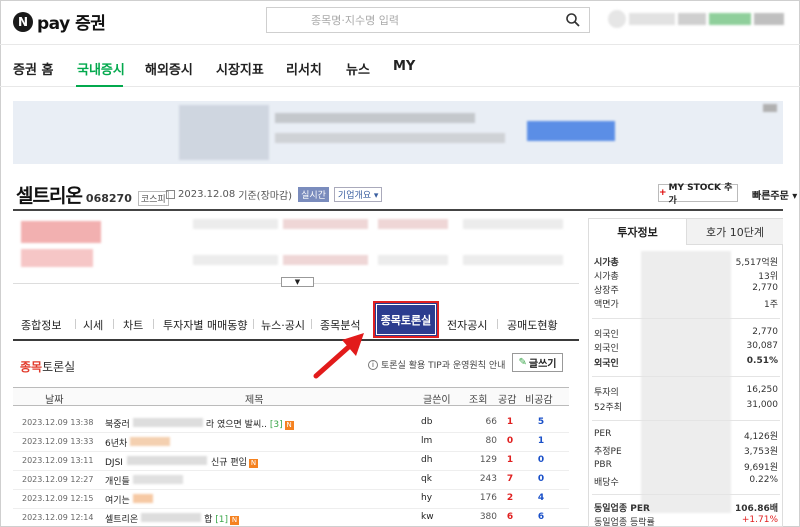  What do you see at coordinates (101, 68) in the screenshot?
I see `nav-item-domestic: 국내증시` at bounding box center [101, 68].